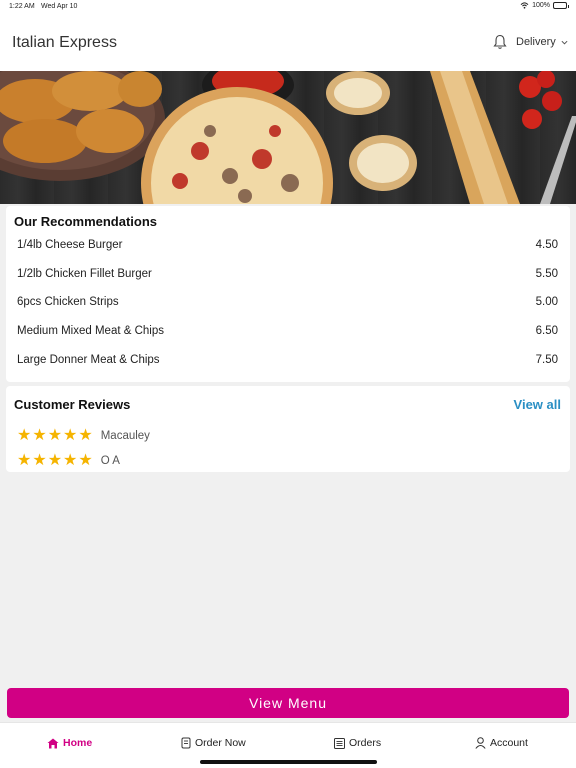 Image resolution: width=576 pixels, height=768 pixels. Describe the element at coordinates (220, 743) in the screenshot. I see `tab-label: Order Now` at that location.